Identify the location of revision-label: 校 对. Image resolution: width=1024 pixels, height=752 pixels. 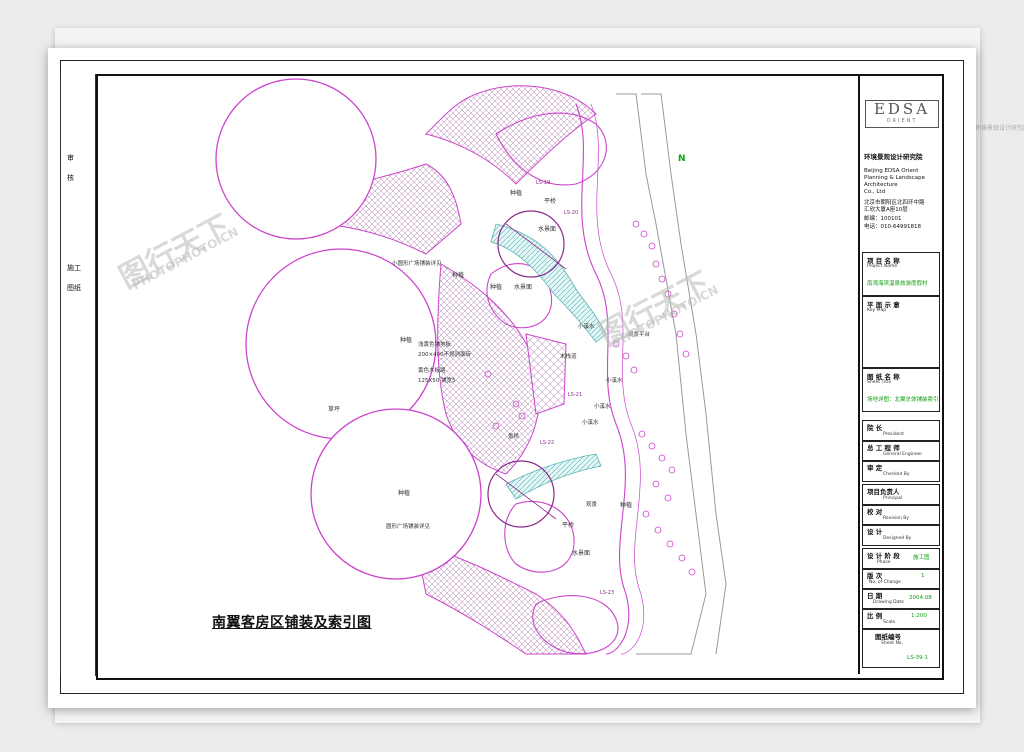
(875, 512).